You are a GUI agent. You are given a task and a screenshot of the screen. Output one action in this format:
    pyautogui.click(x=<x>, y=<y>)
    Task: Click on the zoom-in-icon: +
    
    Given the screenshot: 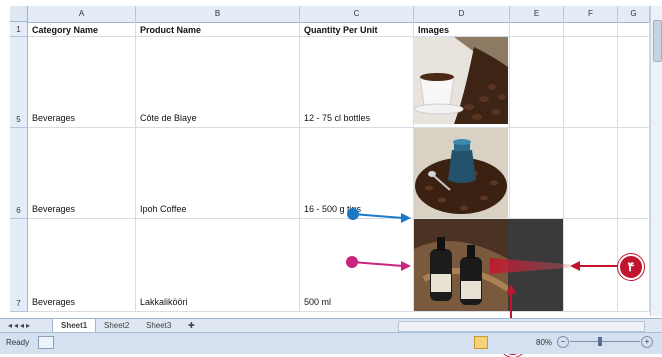 What is the action you would take?
    pyautogui.click(x=647, y=342)
    